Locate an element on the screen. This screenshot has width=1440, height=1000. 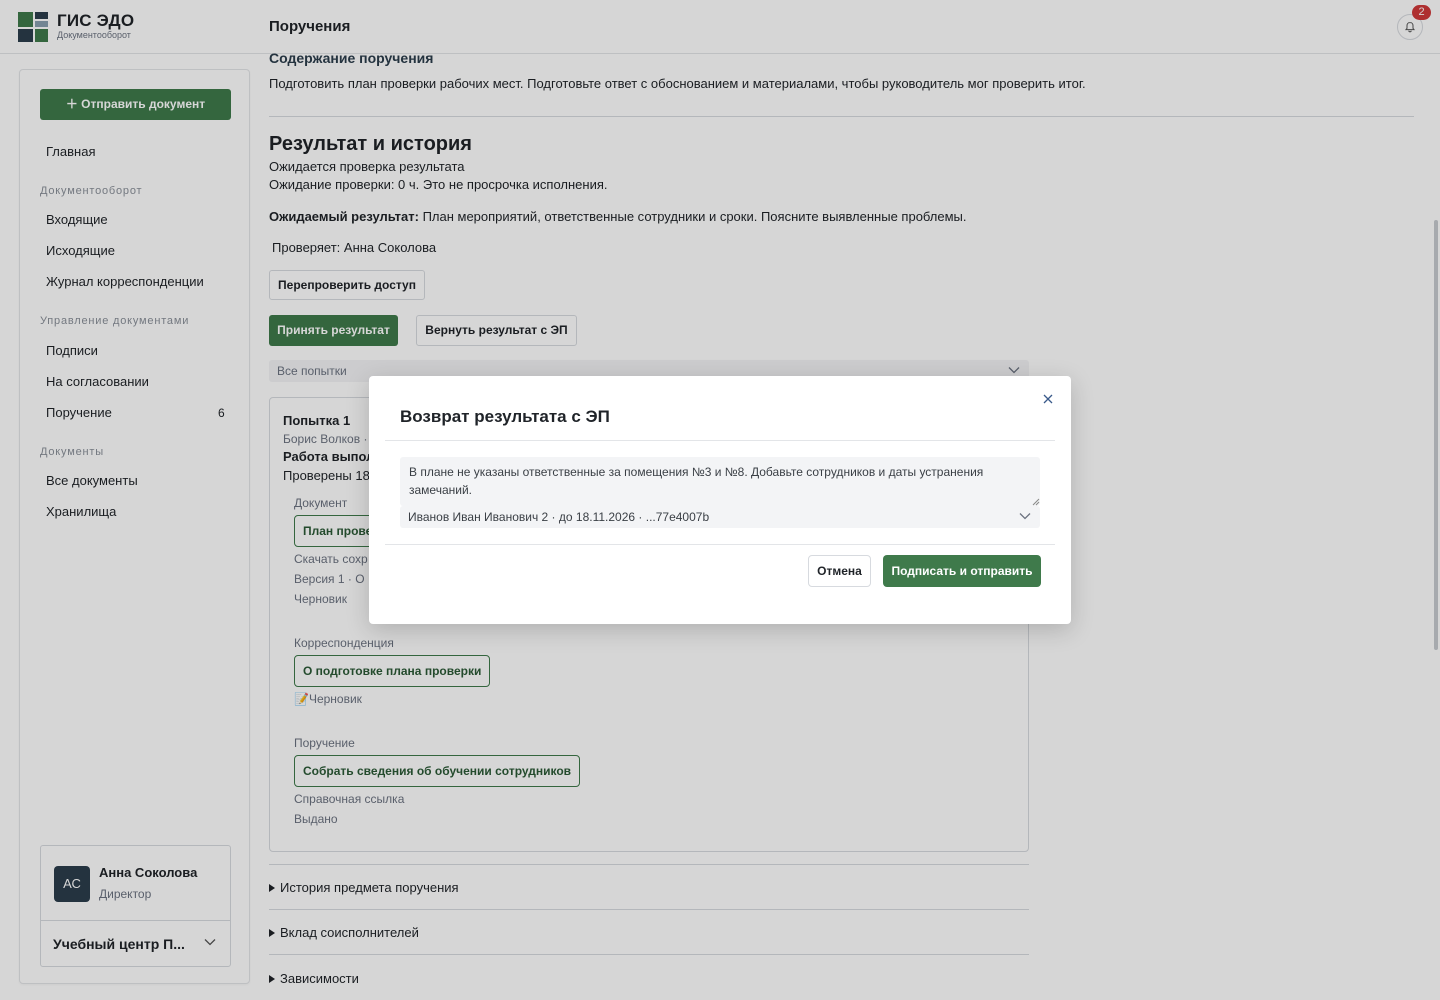
cancel-button: Отмена is located at coordinates (839, 571).